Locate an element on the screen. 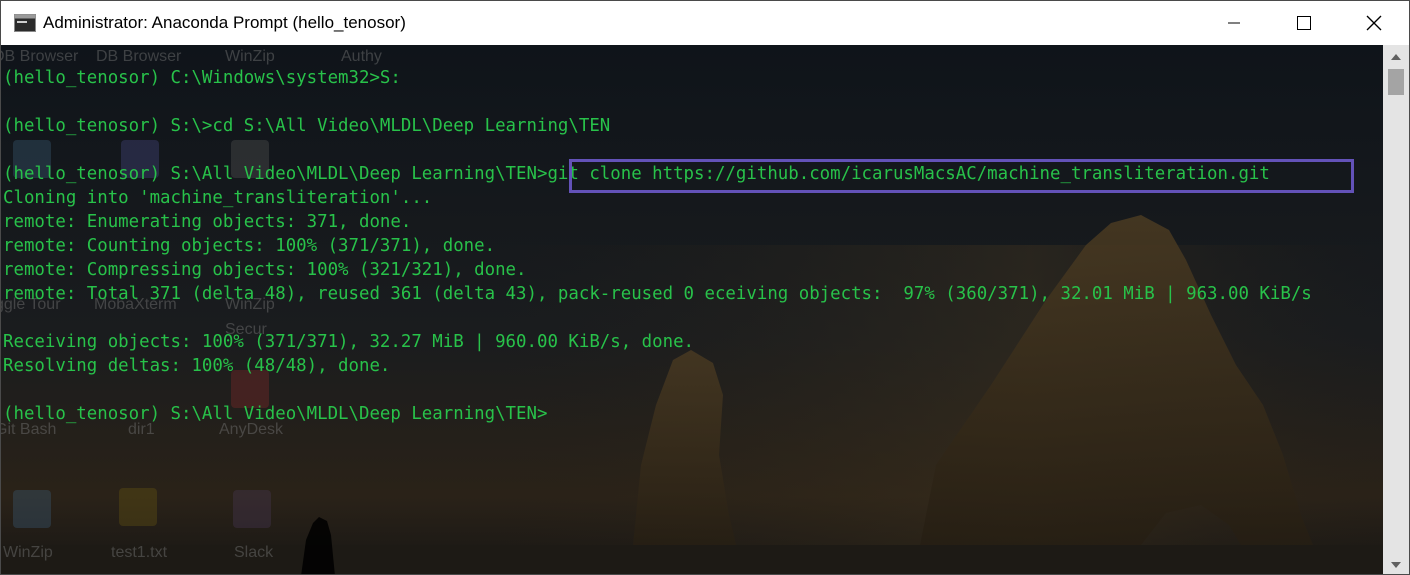 Image resolution: width=1410 pixels, height=575 pixels. terminal-line: (hello_tenosor) C:\Windows\system32>S: is located at coordinates (202, 78).